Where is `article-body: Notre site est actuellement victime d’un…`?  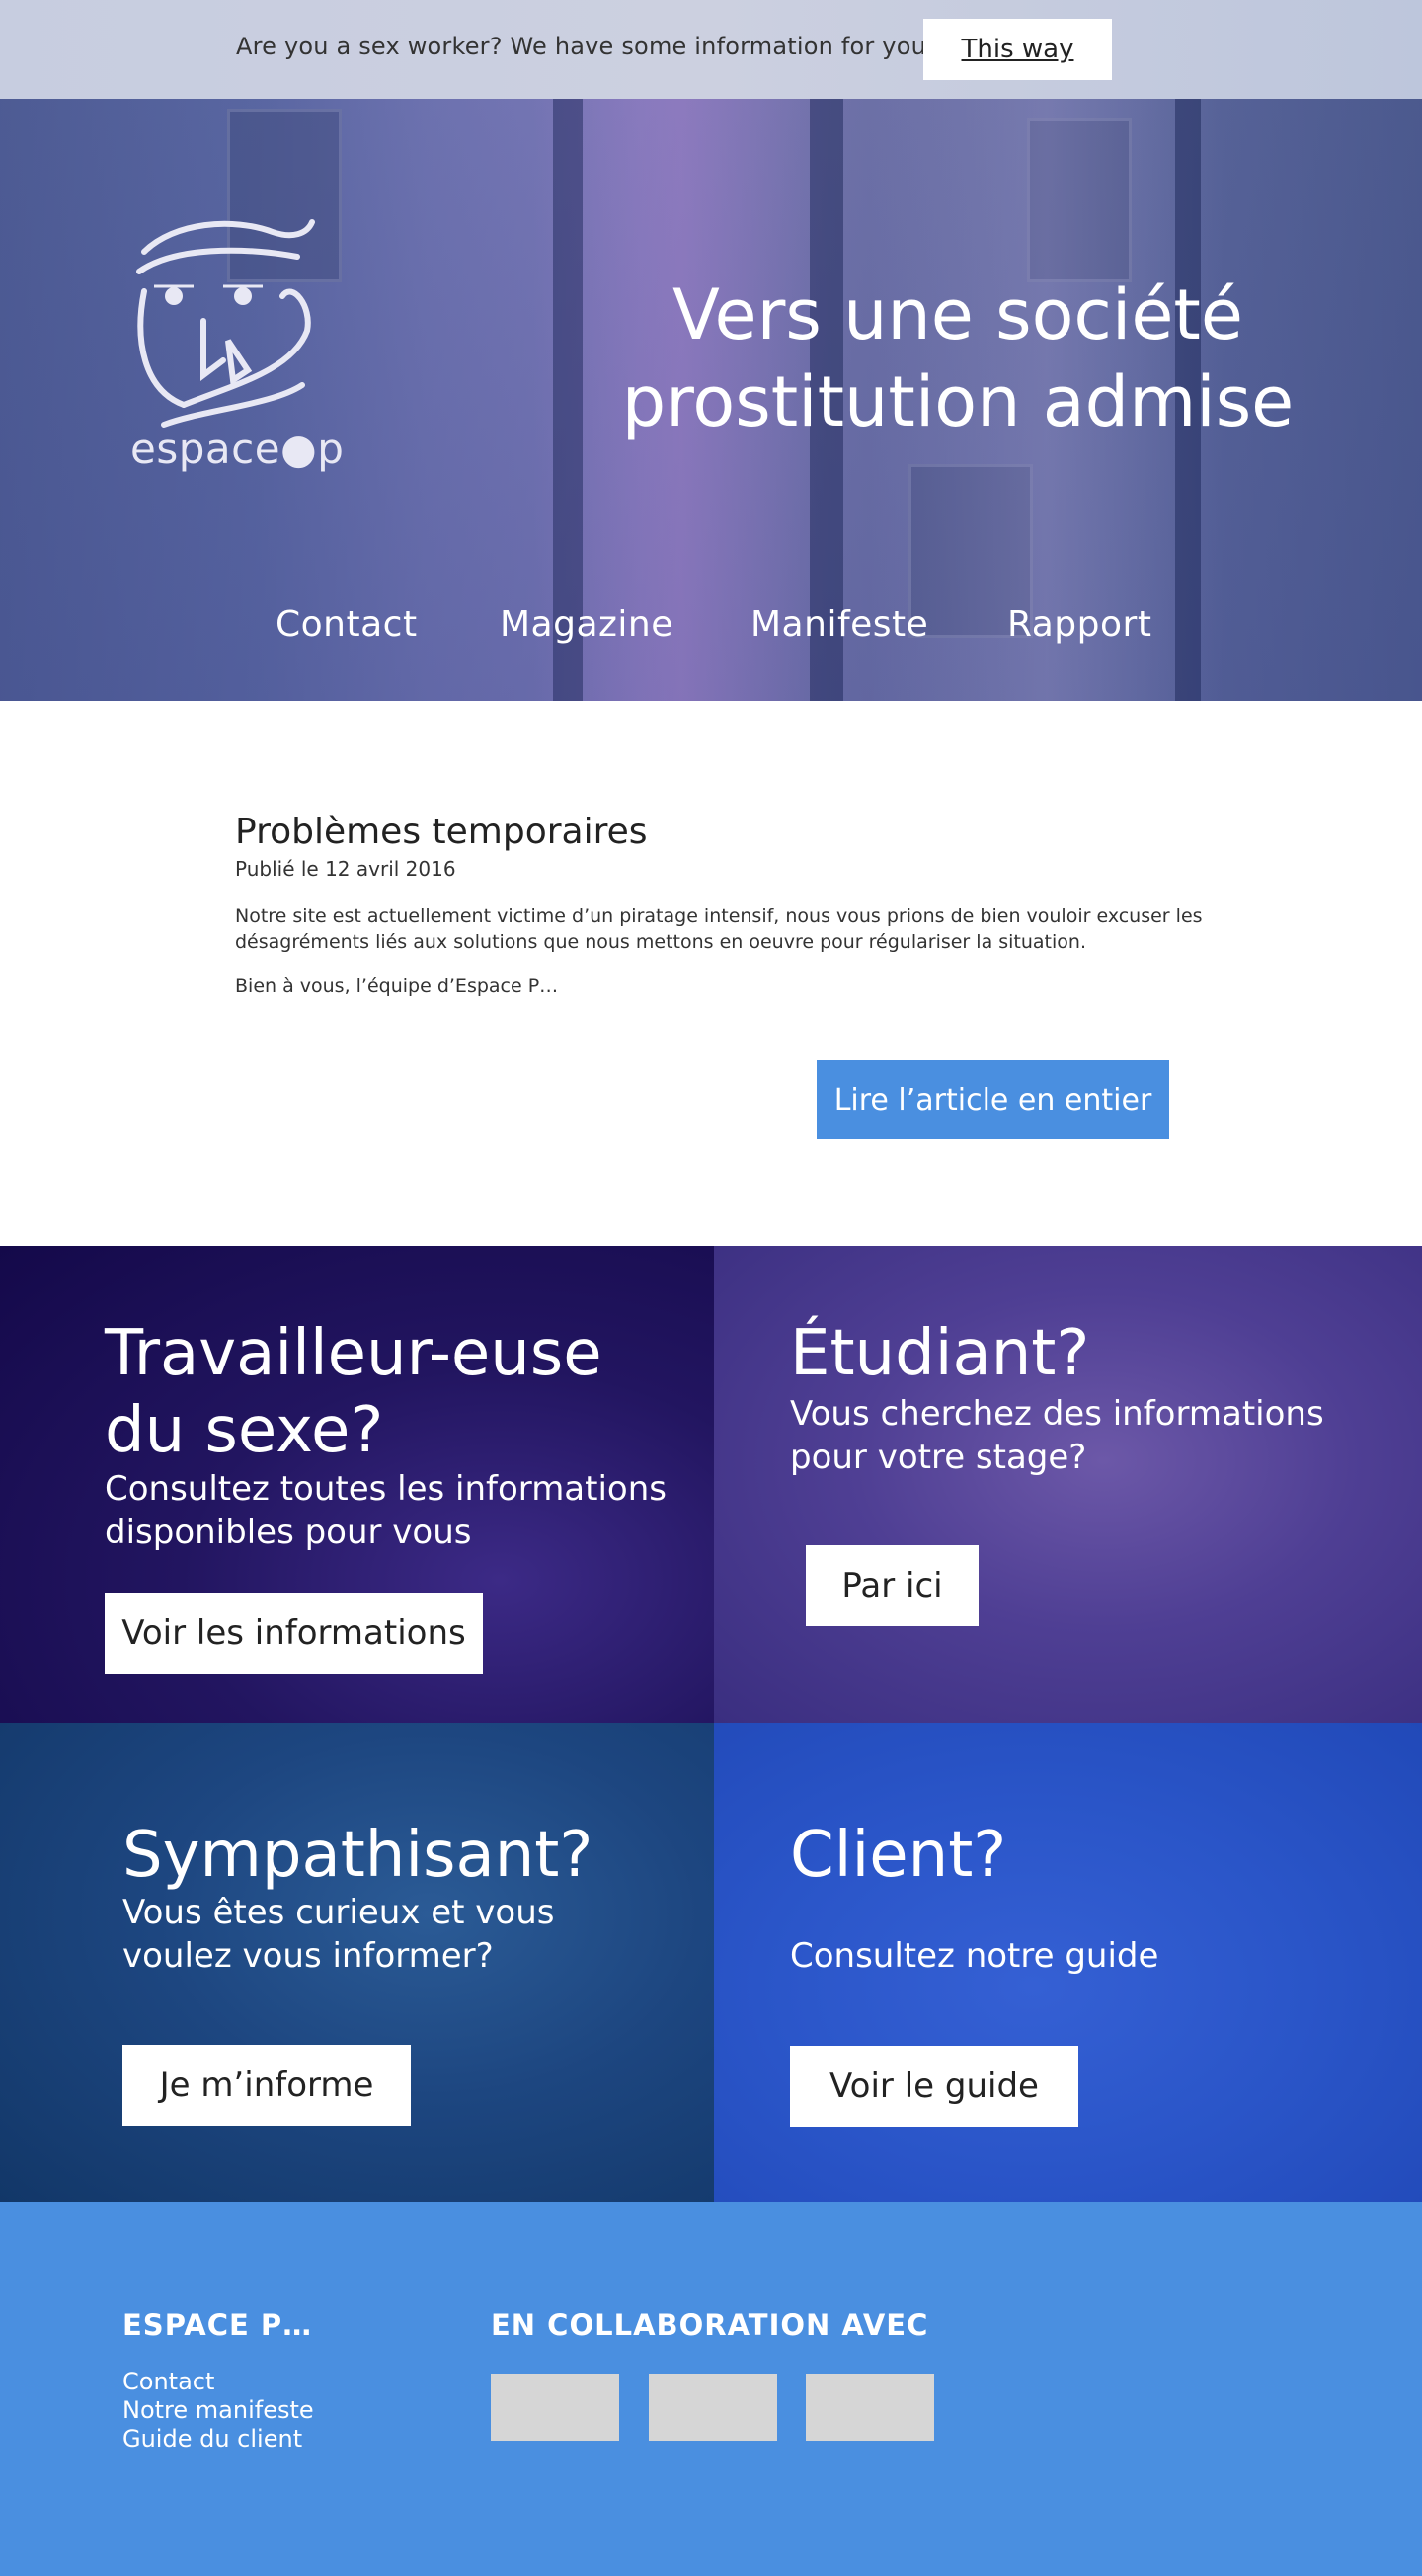
article-body: Notre site est actuellement victime d’un… is located at coordinates (719, 929).